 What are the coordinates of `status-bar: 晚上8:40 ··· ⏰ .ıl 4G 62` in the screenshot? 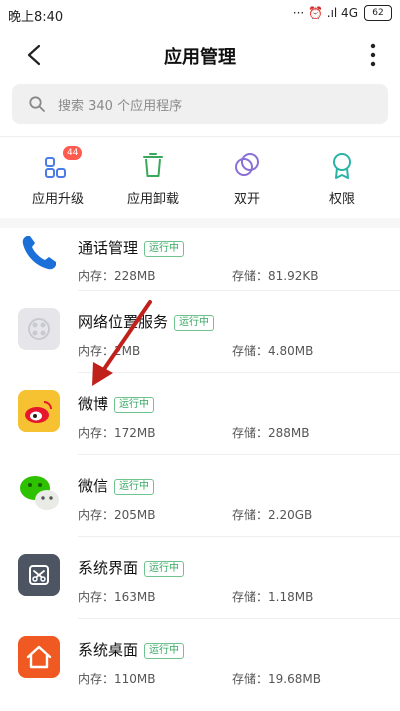 It's located at (200, 14).